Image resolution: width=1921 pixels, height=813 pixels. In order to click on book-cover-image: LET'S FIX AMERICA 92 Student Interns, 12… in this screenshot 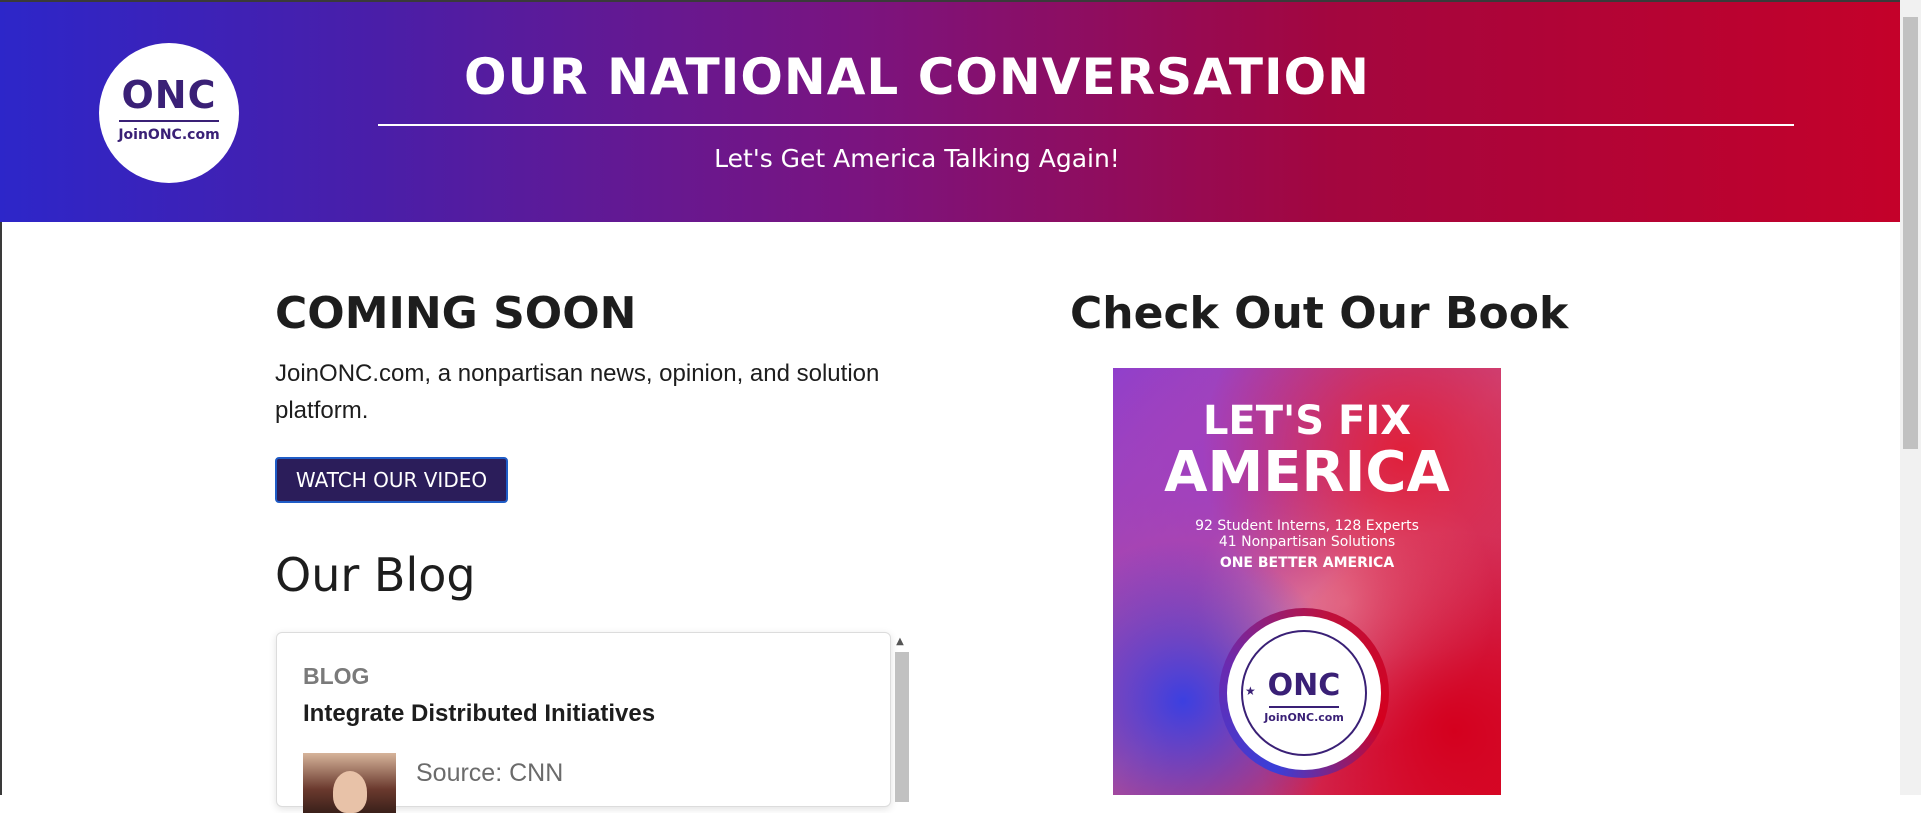, I will do `click(1307, 581)`.